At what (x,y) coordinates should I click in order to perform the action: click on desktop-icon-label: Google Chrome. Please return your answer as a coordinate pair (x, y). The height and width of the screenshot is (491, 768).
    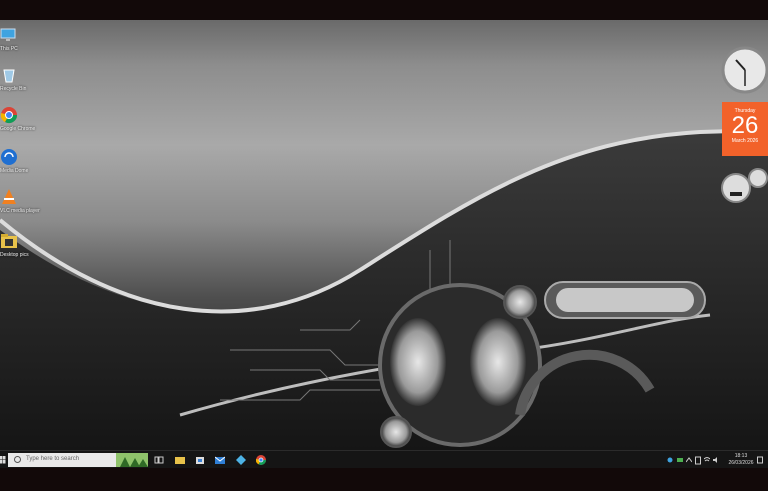
    Looking at the image, I should click on (18, 129).